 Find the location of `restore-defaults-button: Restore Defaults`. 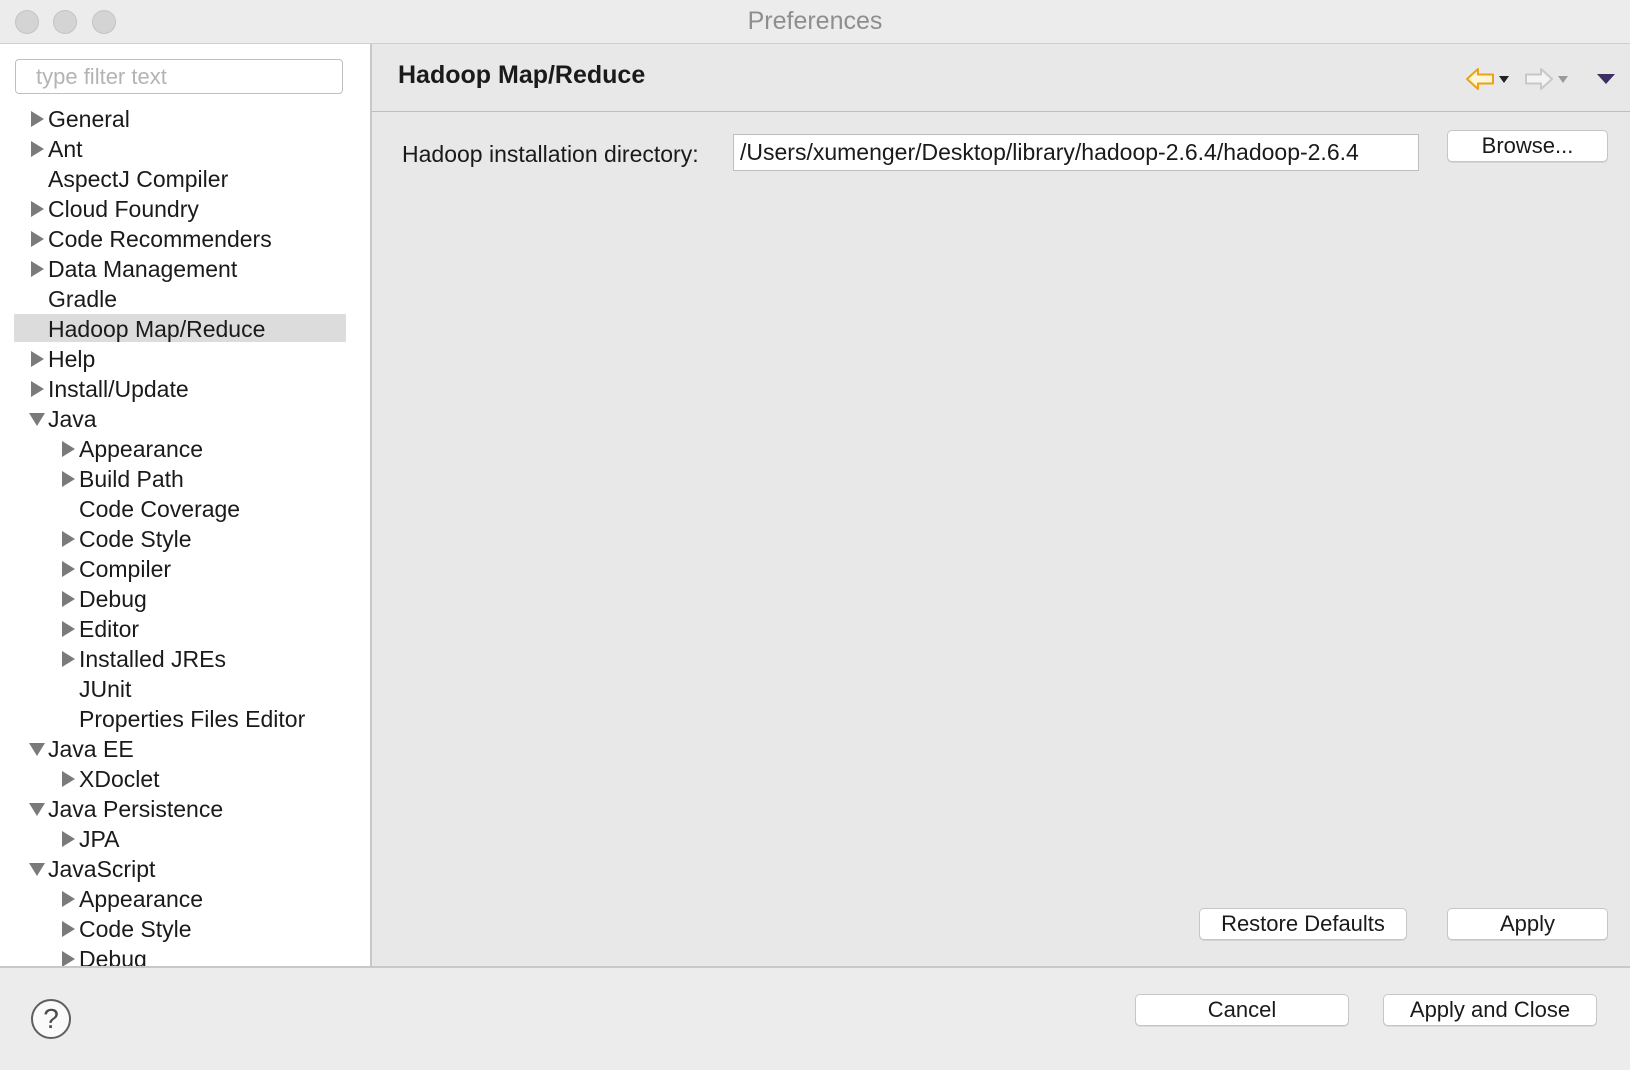

restore-defaults-button: Restore Defaults is located at coordinates (1303, 924).